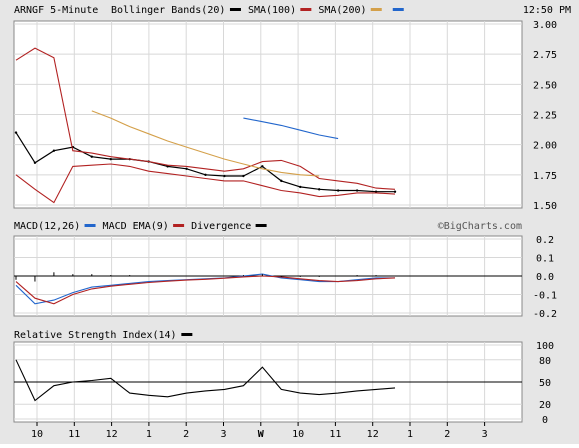 The height and width of the screenshot is (448, 579). I want to click on rsi-y-tick-label: 80, so click(545, 361).